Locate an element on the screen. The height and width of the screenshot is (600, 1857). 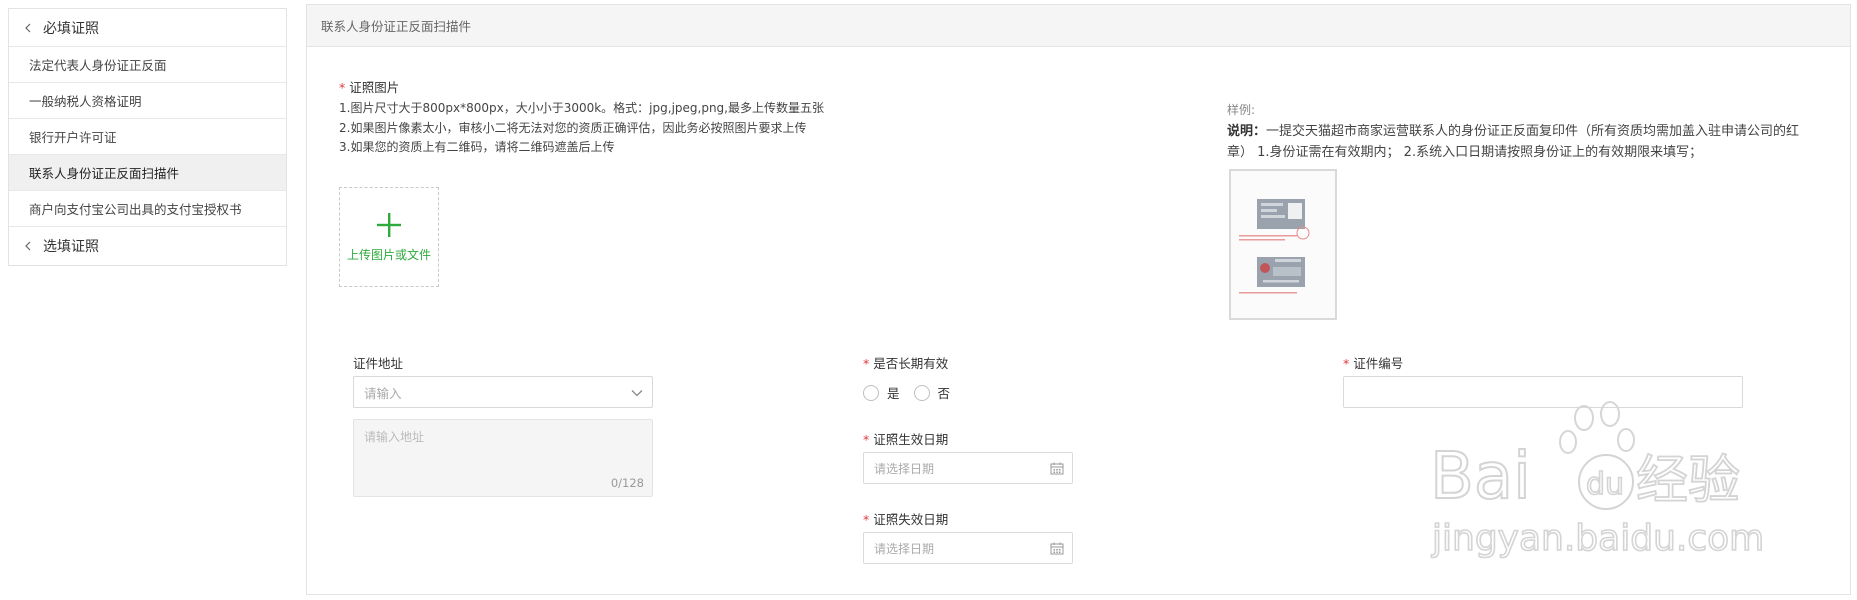
sidebar-item-contact-id-scan: 联系人身份证正反面扫描件 is located at coordinates (147, 173).